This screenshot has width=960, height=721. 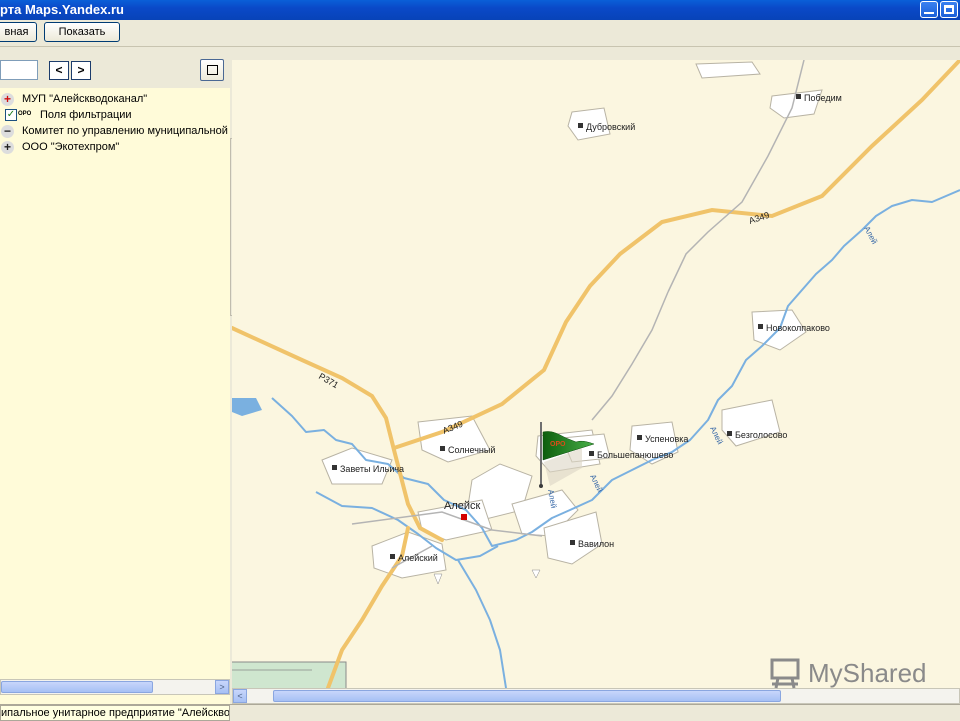 What do you see at coordinates (867, 673) in the screenshot?
I see `watermark-text: MyShared` at bounding box center [867, 673].